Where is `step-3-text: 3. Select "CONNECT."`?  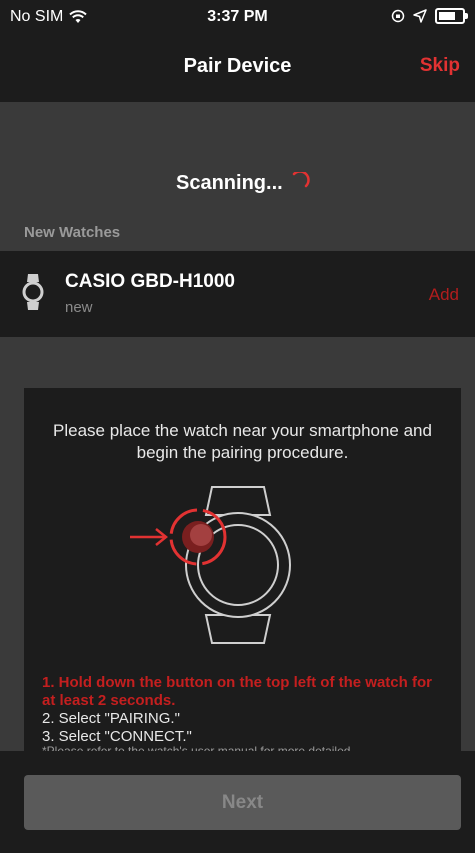 step-3-text: 3. Select "CONNECT." is located at coordinates (117, 736).